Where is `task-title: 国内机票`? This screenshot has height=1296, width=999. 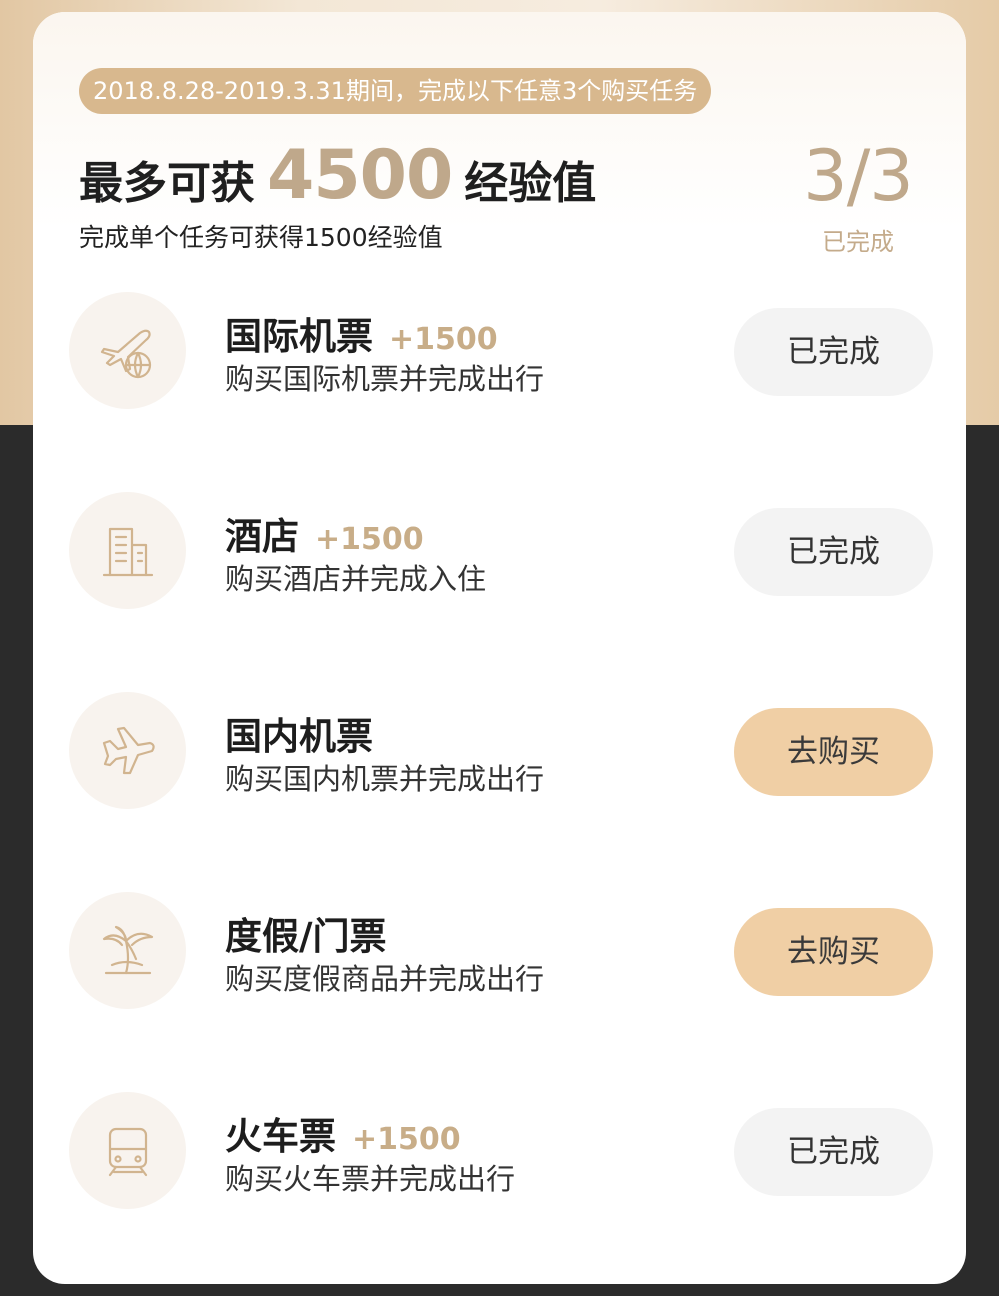 task-title: 国内机票 is located at coordinates (307, 733).